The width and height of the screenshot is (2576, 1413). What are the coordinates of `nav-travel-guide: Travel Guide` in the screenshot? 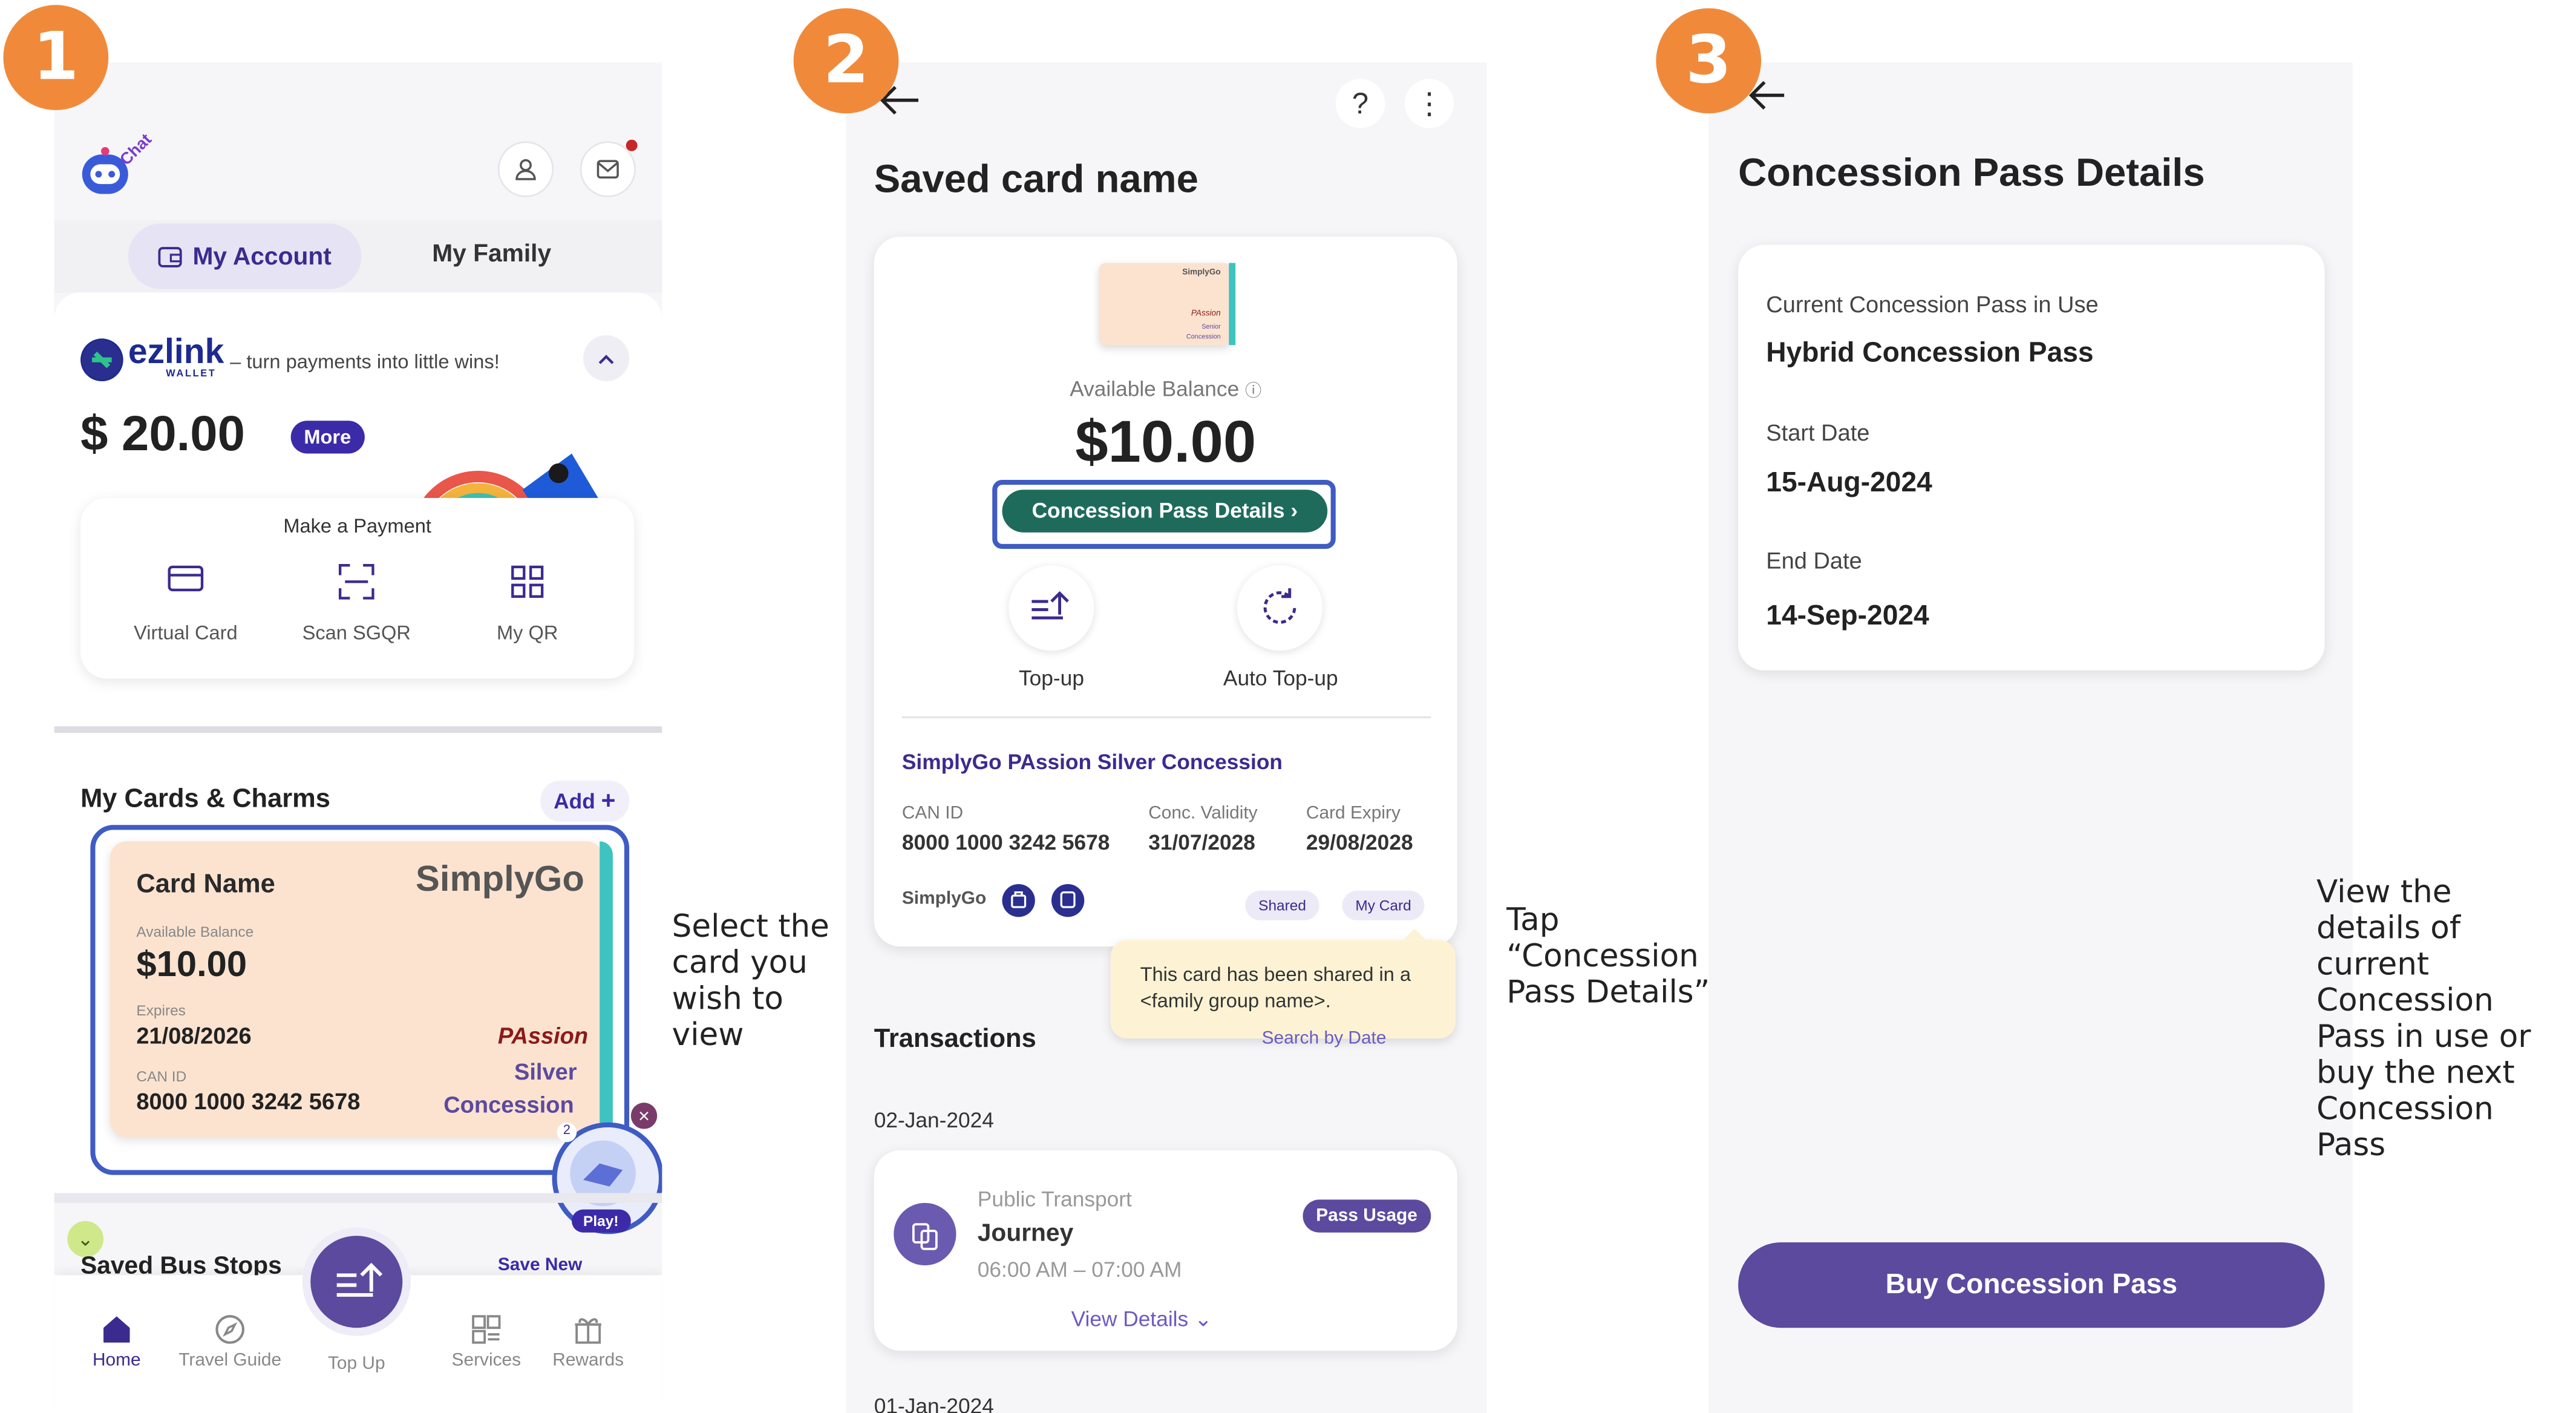 It's located at (229, 1342).